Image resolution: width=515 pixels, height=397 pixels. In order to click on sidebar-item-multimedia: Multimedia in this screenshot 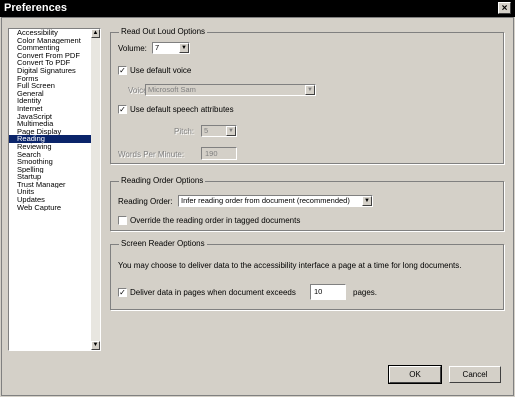, I will do `click(50, 124)`.